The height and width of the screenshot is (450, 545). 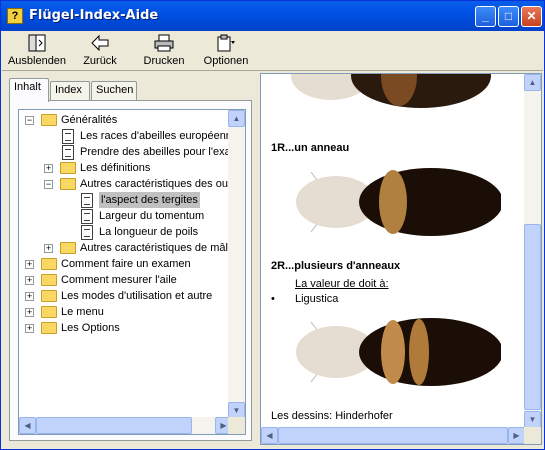 I want to click on tree-item: + Comment faire un examen, so click(x=125, y=264).